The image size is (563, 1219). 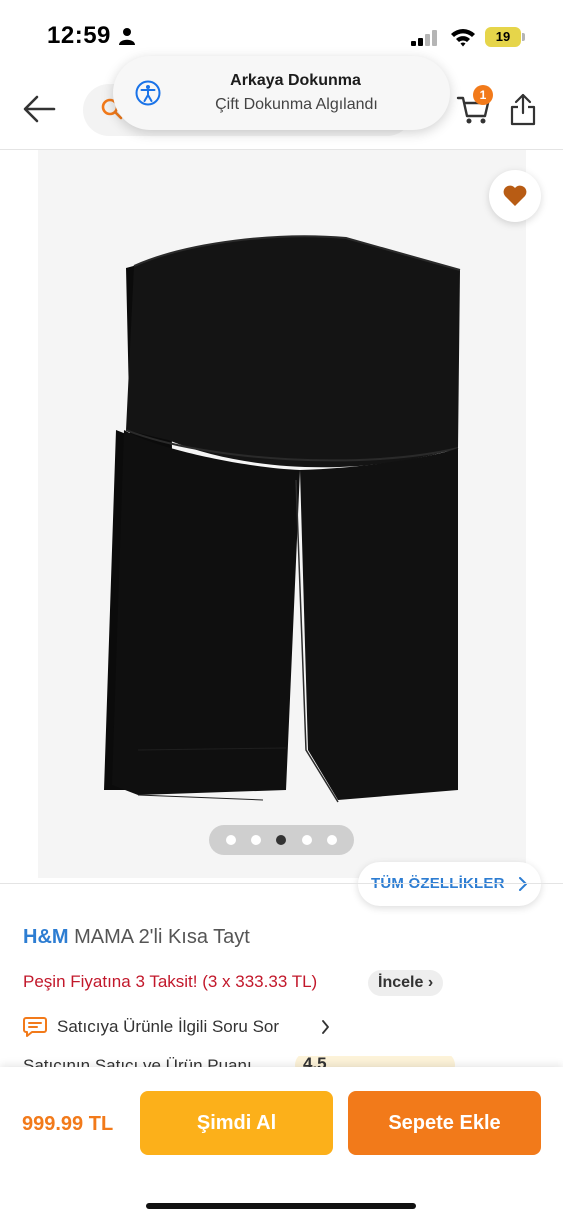 What do you see at coordinates (68, 1124) in the screenshot?
I see `price: 999.99 TL` at bounding box center [68, 1124].